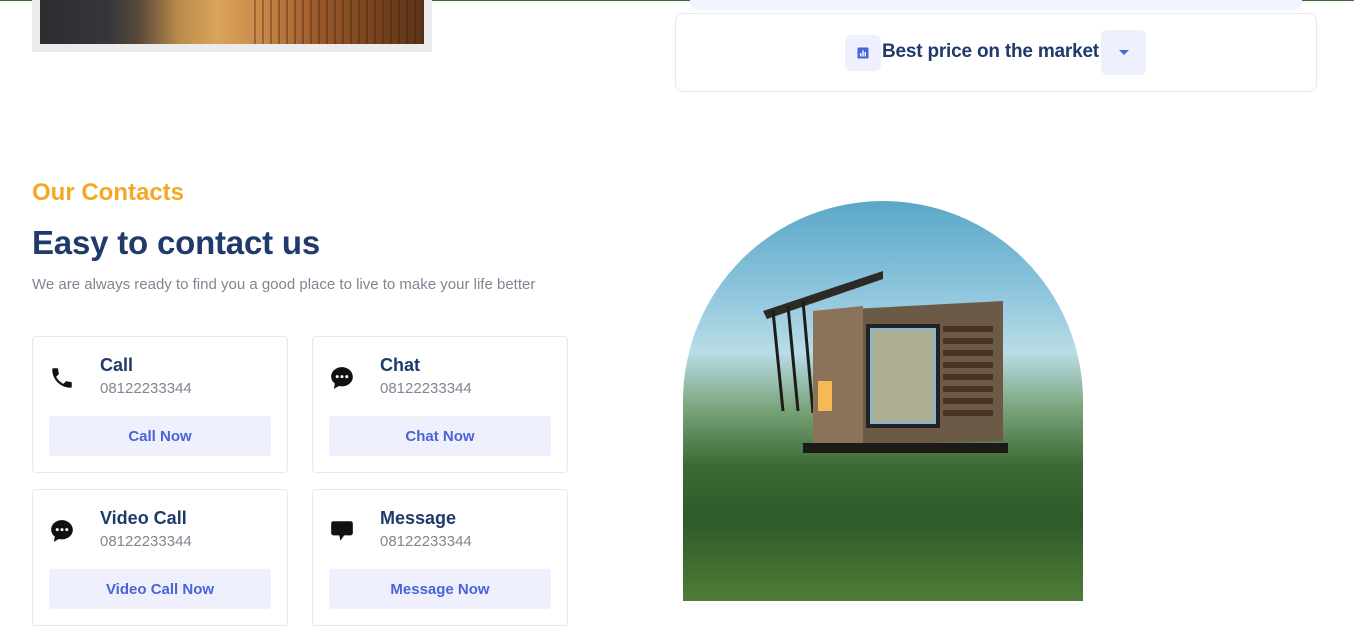  What do you see at coordinates (885, 362) in the screenshot?
I see `house-illustration` at bounding box center [885, 362].